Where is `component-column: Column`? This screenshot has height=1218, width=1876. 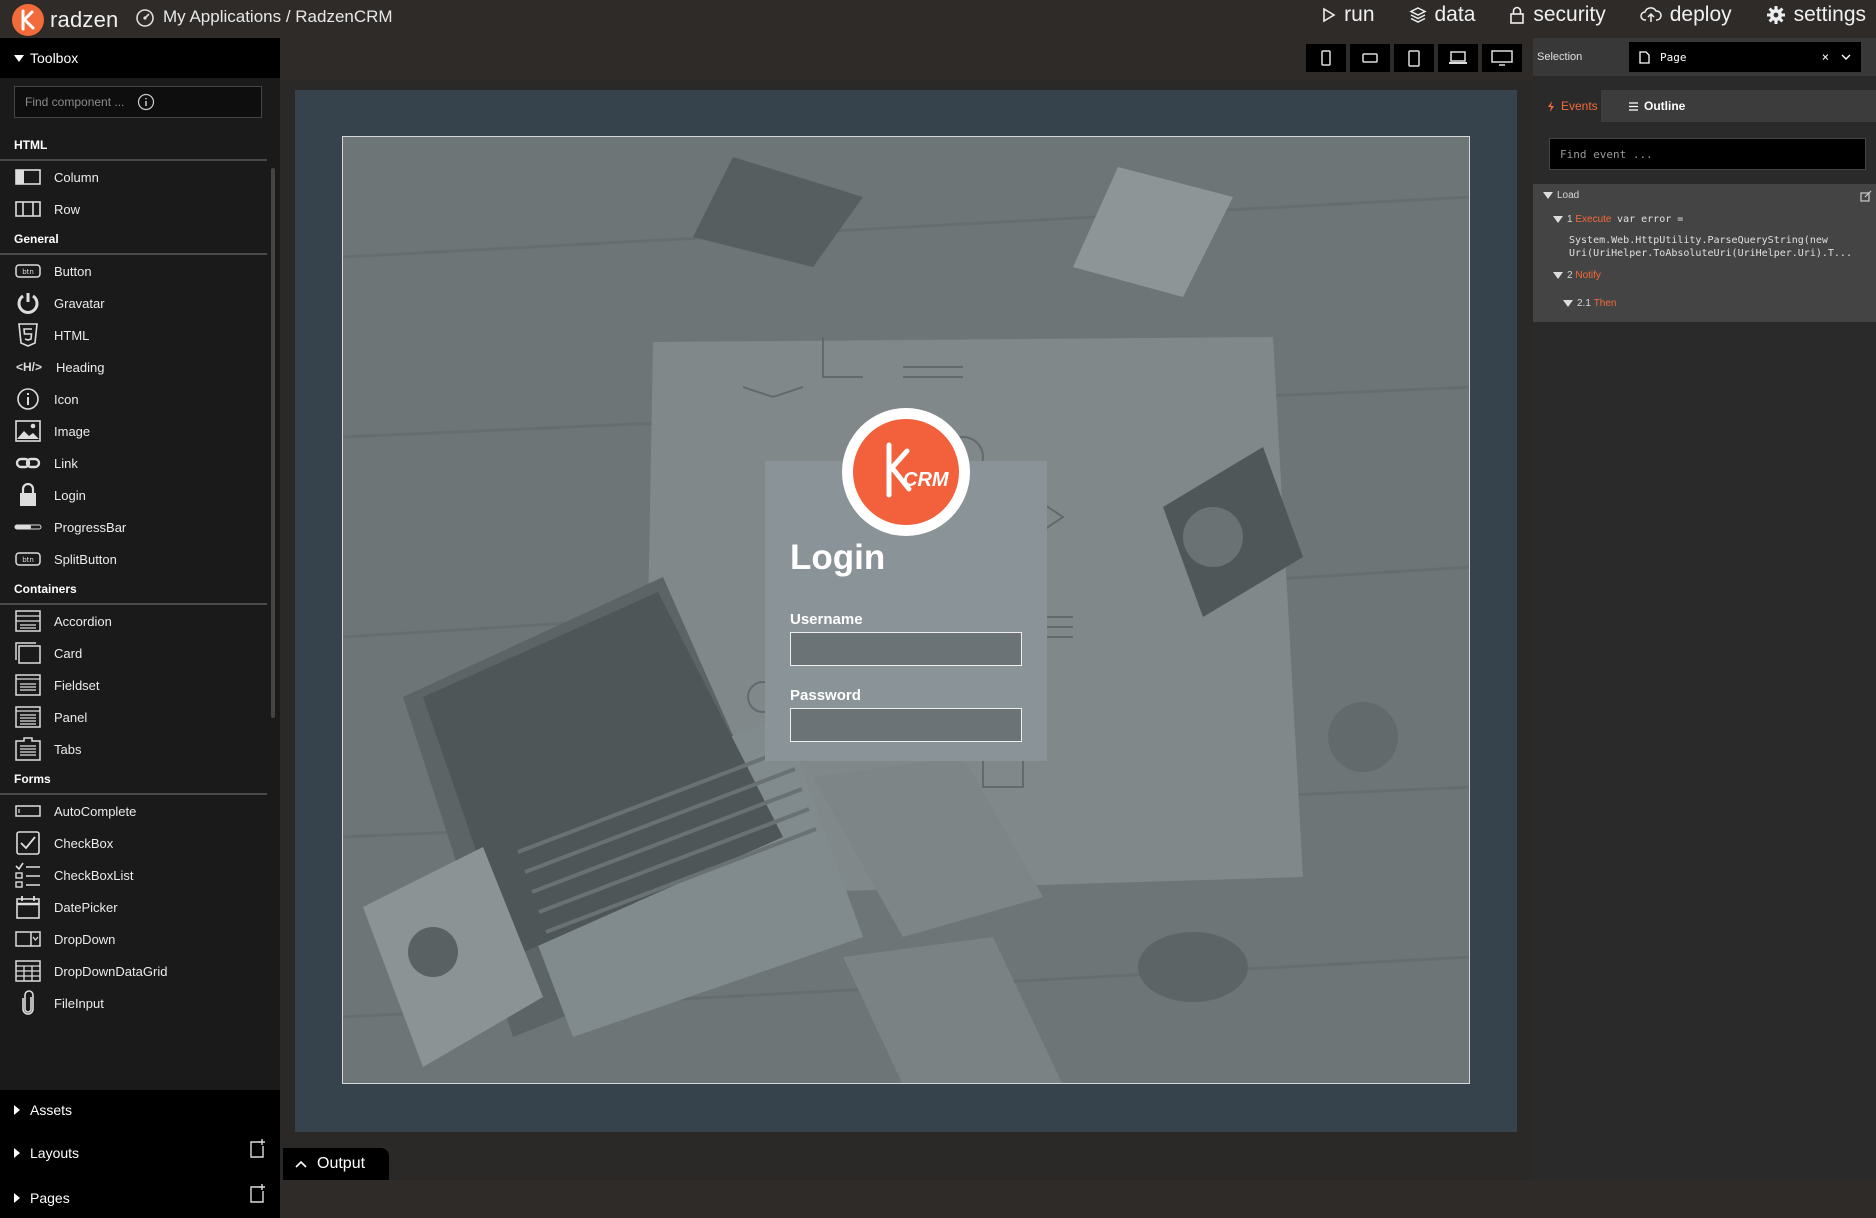 component-column: Column is located at coordinates (135, 177).